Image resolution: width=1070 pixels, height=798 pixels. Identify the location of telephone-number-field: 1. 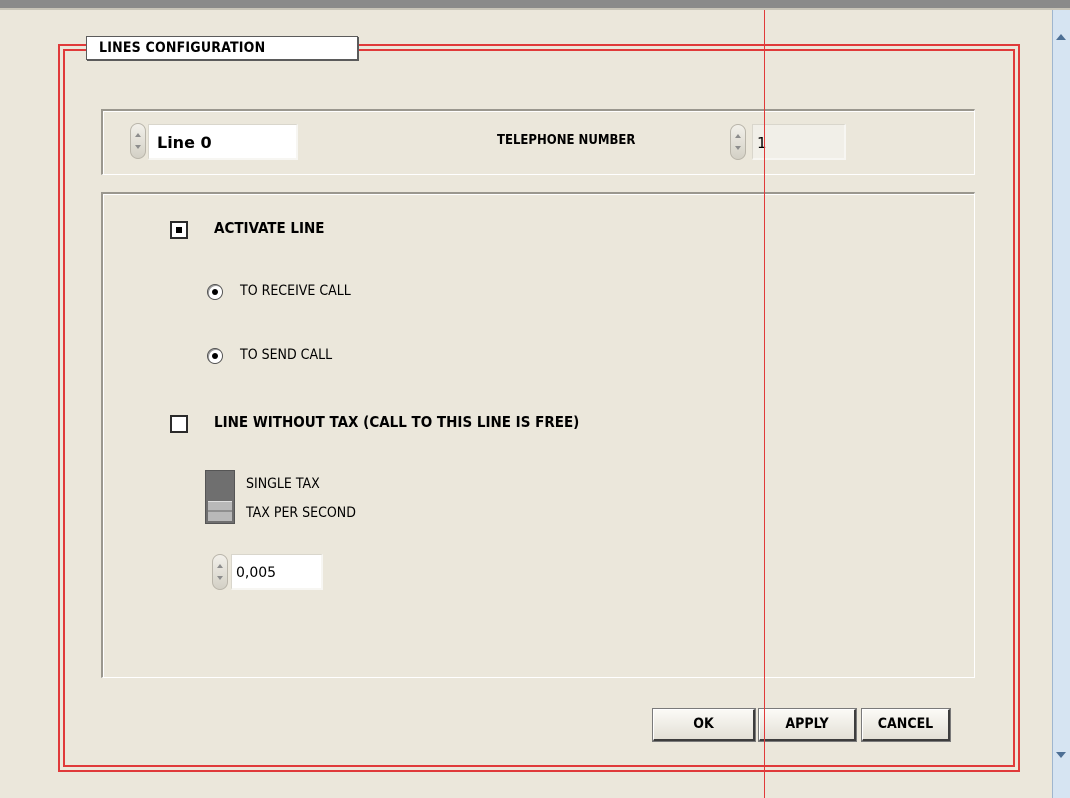
(799, 142).